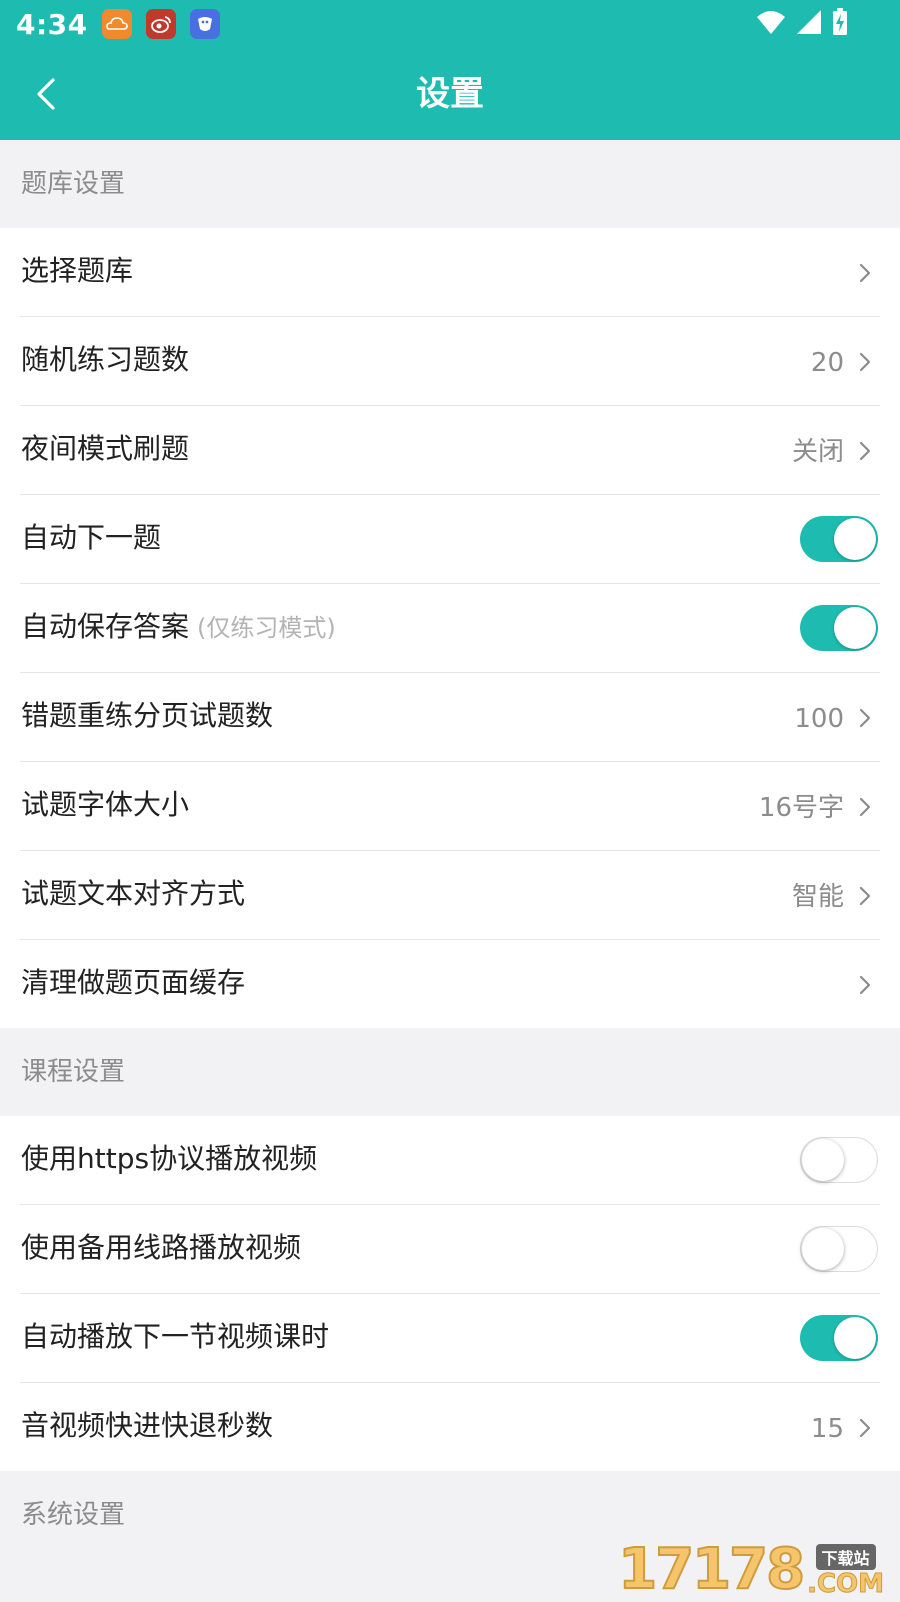 This screenshot has height=1602, width=900. Describe the element at coordinates (771, 24) in the screenshot. I see `wifi-icon` at that location.